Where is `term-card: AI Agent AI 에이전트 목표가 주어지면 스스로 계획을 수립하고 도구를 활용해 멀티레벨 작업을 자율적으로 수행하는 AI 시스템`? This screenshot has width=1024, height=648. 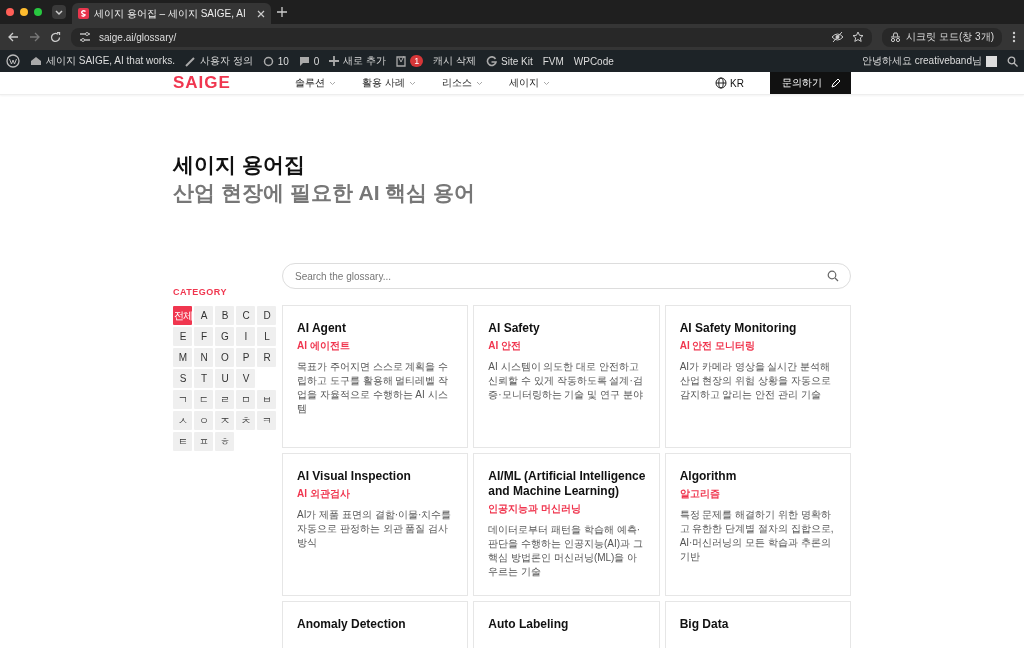
term-card: AI Agent AI 에이전트 목표가 주어지면 스스로 계획을 수립하고 도구를 활용해 멀티레벨 작업을 자율적으로 수행하는 AI 시스템 is located at coordinates (375, 376).